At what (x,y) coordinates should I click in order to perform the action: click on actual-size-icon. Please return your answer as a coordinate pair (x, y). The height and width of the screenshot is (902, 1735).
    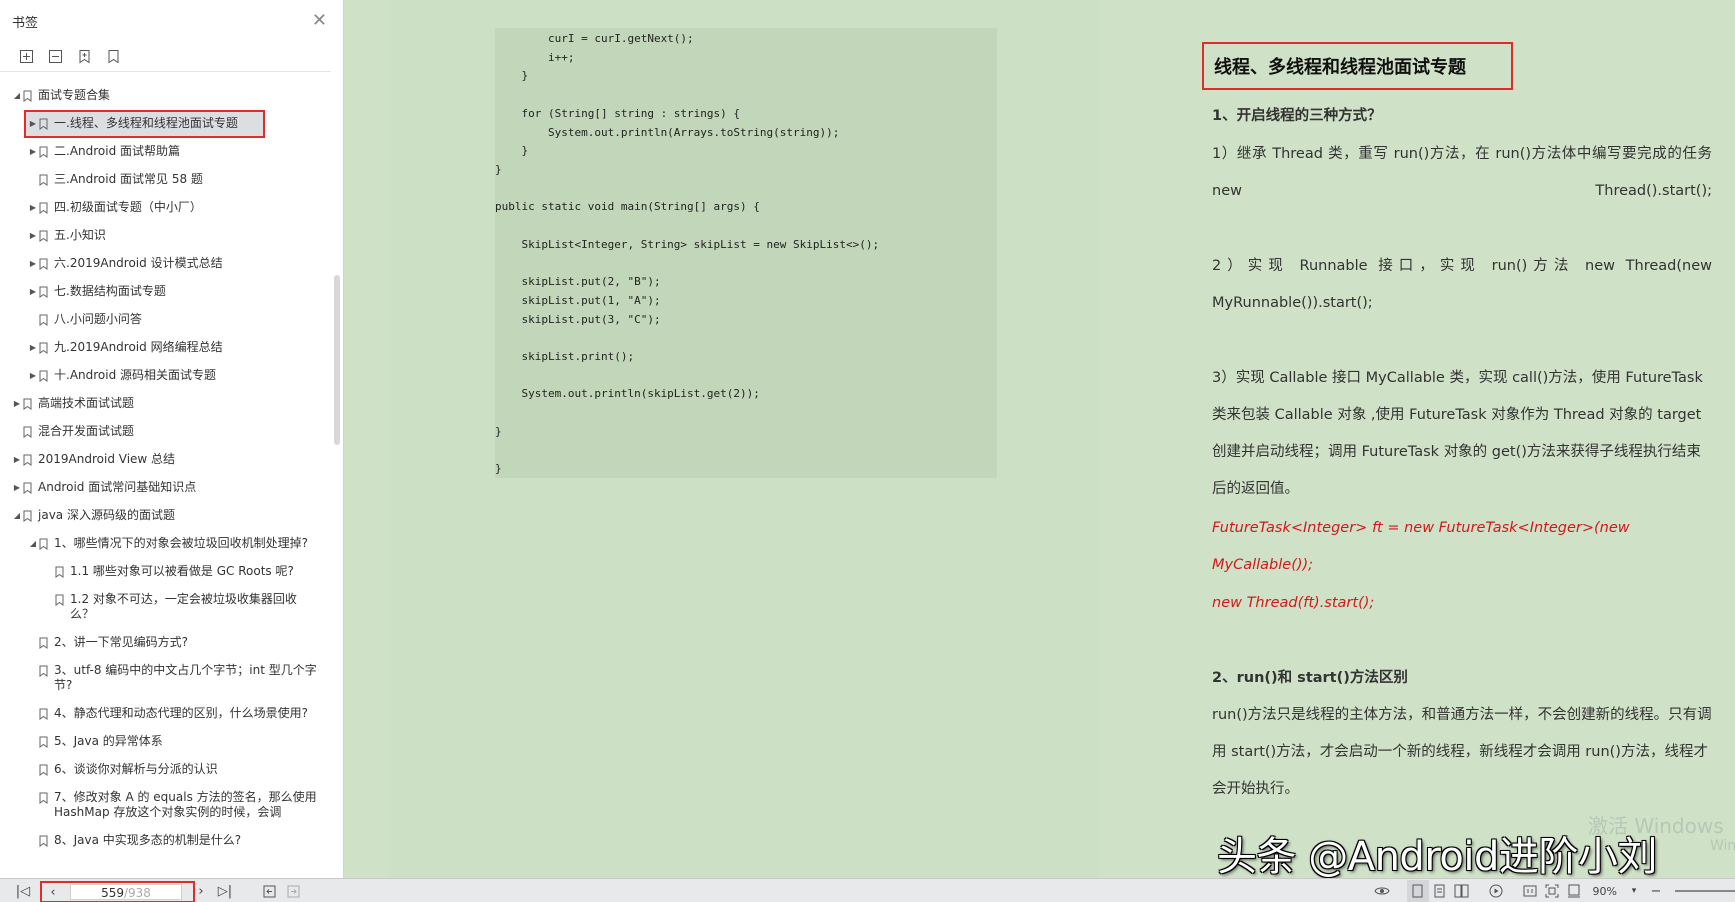
    Looking at the image, I should click on (1530, 891).